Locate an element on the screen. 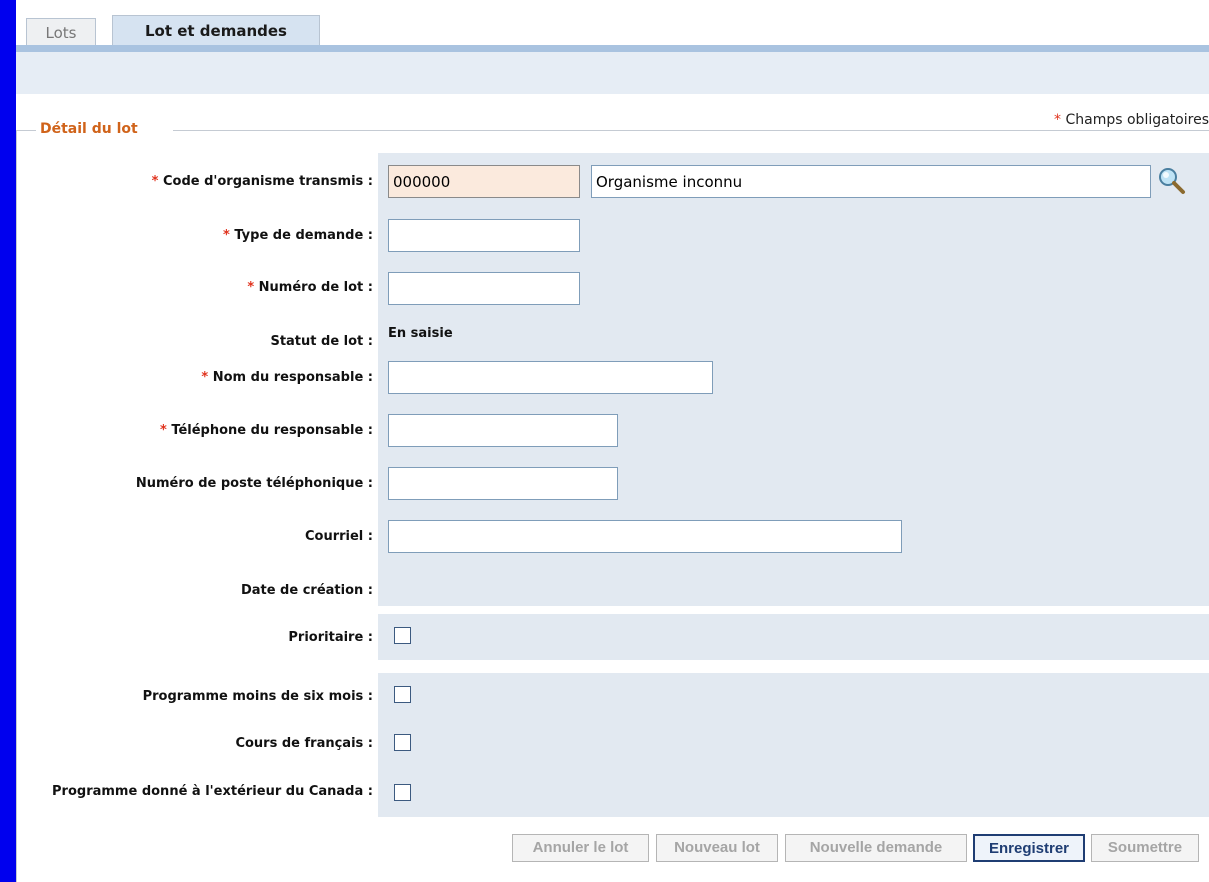 The height and width of the screenshot is (882, 1209). prioritaire-label: Prioritaire : is located at coordinates (330, 637).